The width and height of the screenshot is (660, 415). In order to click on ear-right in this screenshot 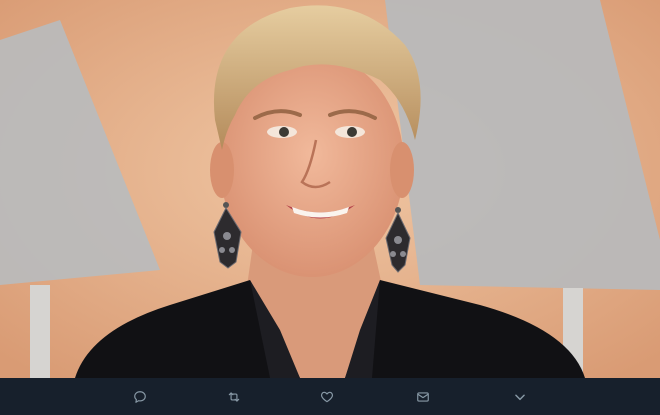, I will do `click(402, 170)`.